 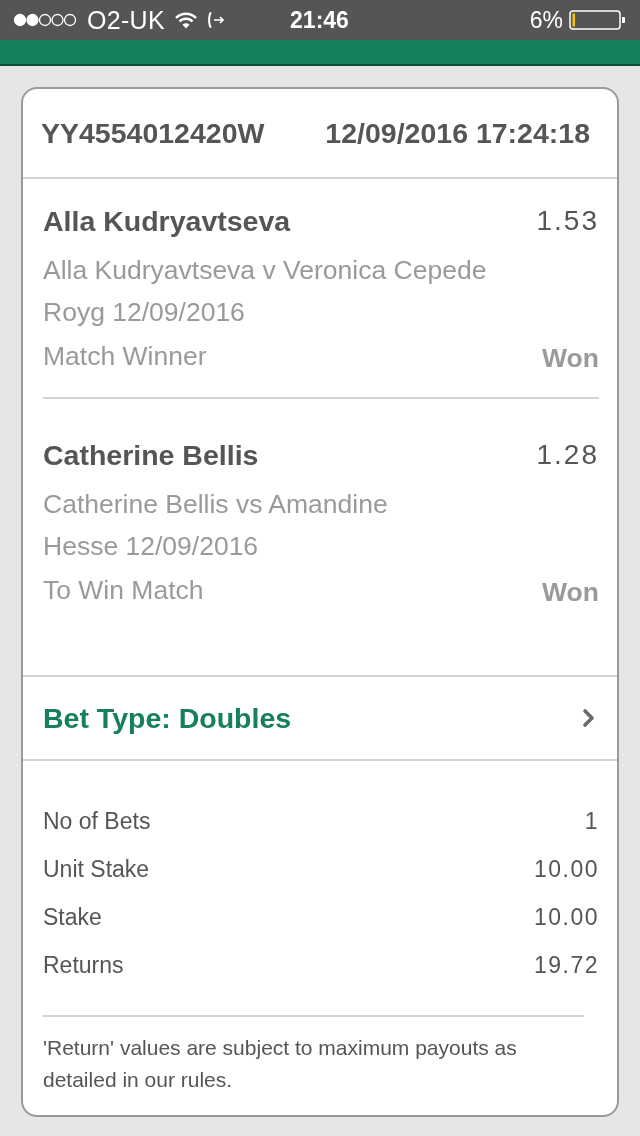 I want to click on selection-name: Catherine Bellis, so click(x=151, y=455).